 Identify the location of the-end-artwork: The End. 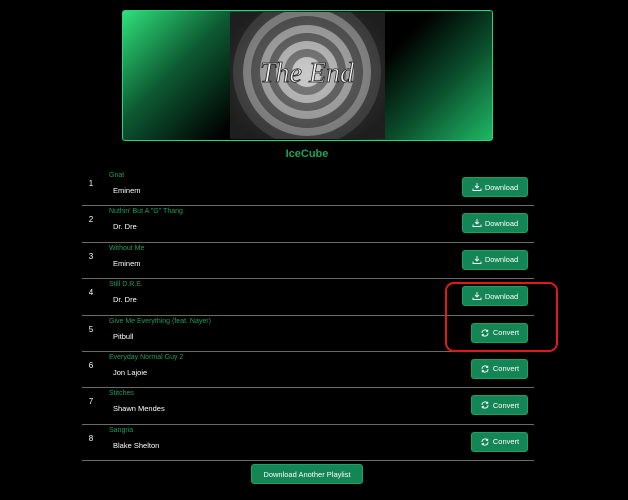
(307, 75).